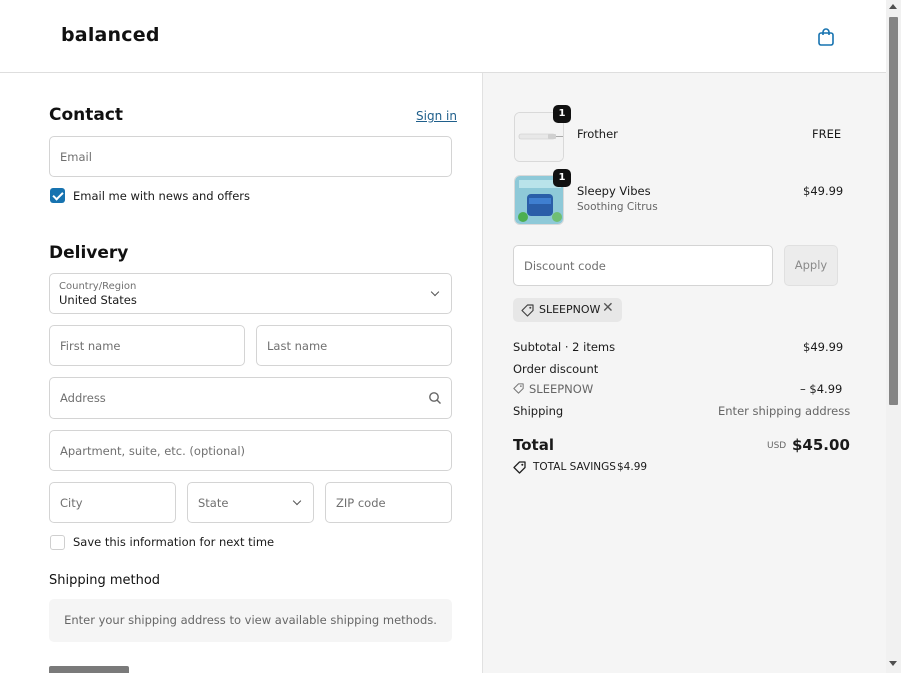 The width and height of the screenshot is (901, 673). I want to click on applied-code-text: SLEEPNOW, so click(570, 309).